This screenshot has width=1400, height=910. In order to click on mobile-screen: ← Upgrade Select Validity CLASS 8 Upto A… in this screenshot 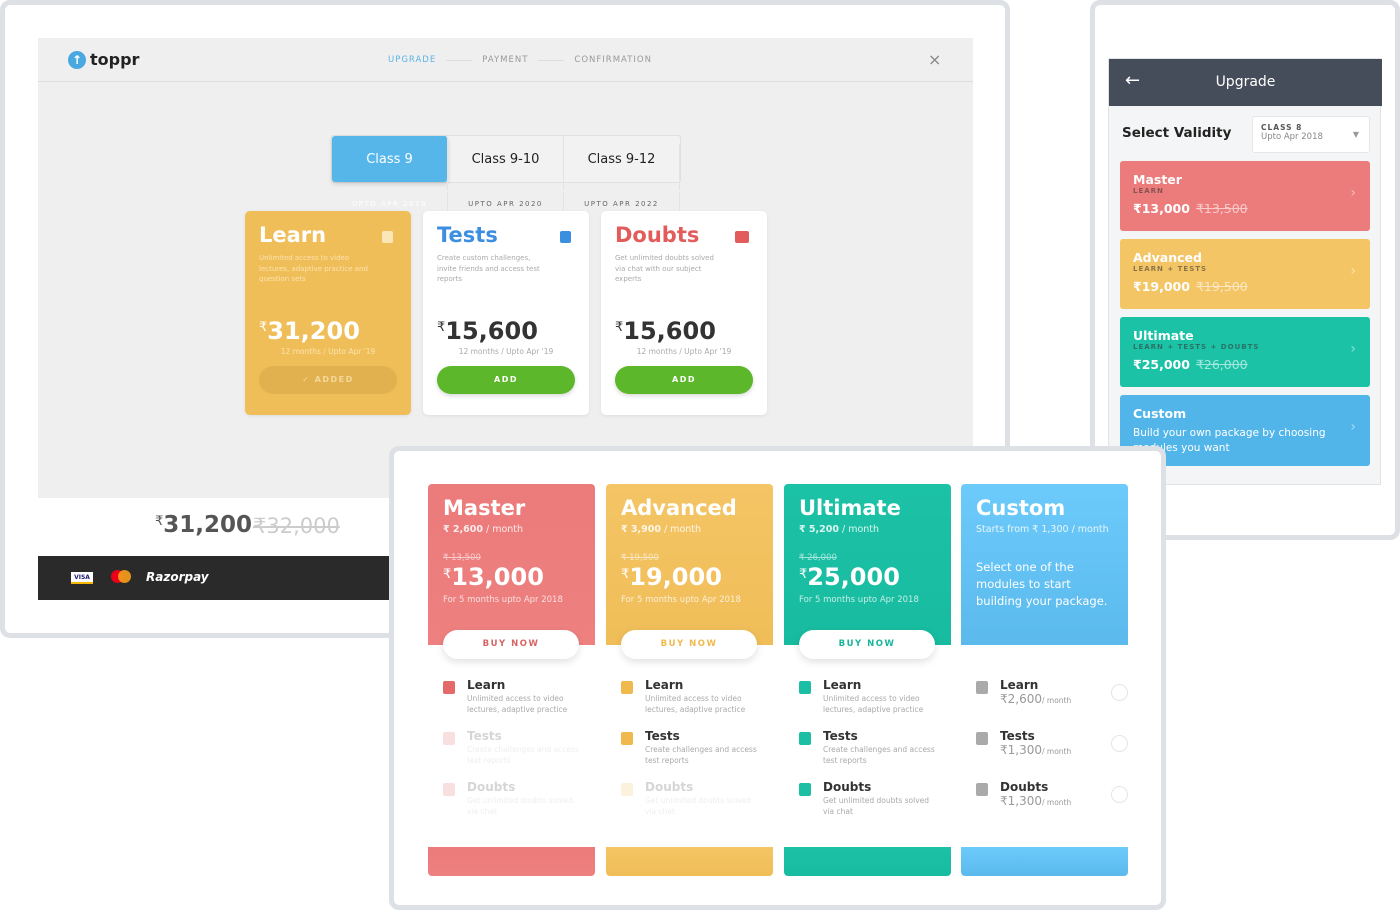, I will do `click(1245, 271)`.